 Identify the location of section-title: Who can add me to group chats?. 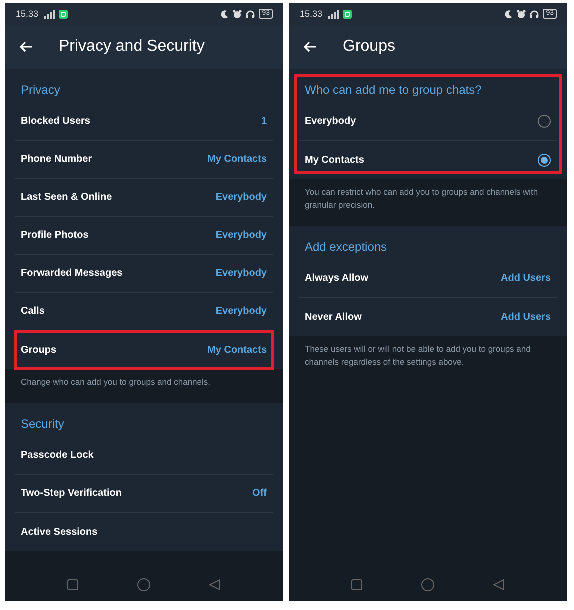
(393, 91).